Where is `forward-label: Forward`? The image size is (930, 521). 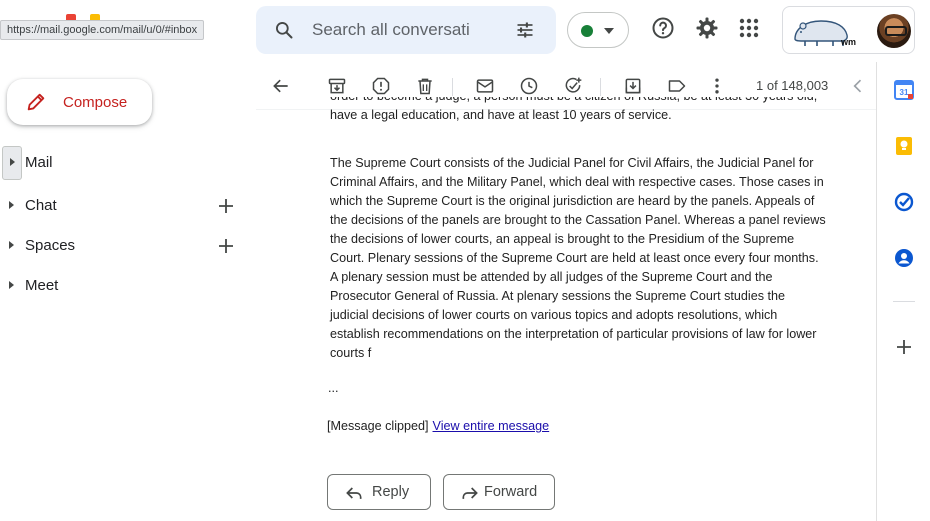 forward-label: Forward is located at coordinates (511, 492).